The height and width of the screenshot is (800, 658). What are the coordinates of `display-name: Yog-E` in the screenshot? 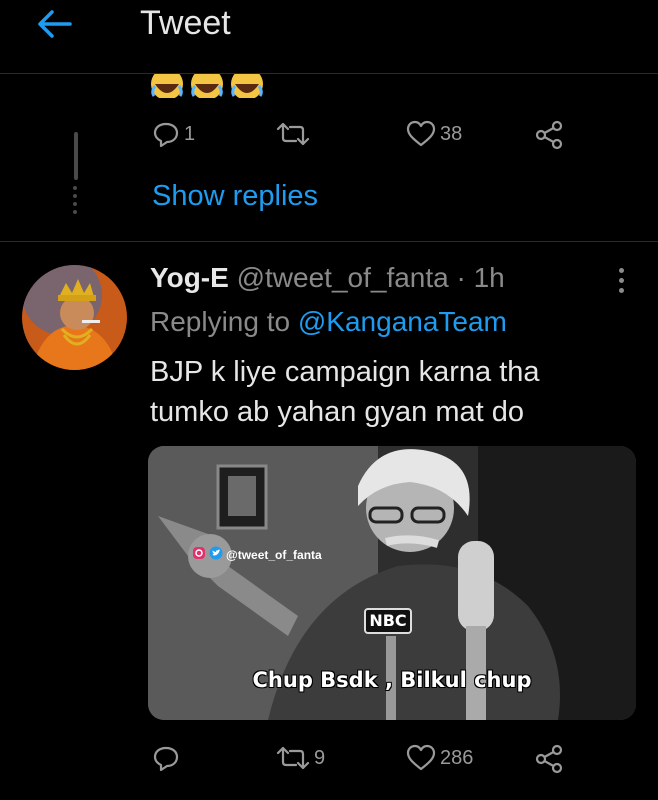 It's located at (189, 277).